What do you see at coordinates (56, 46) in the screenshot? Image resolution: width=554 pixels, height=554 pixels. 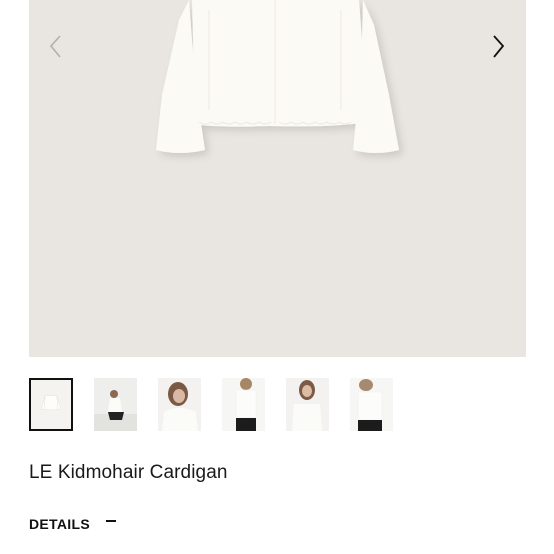 I see `prev-image-button` at bounding box center [56, 46].